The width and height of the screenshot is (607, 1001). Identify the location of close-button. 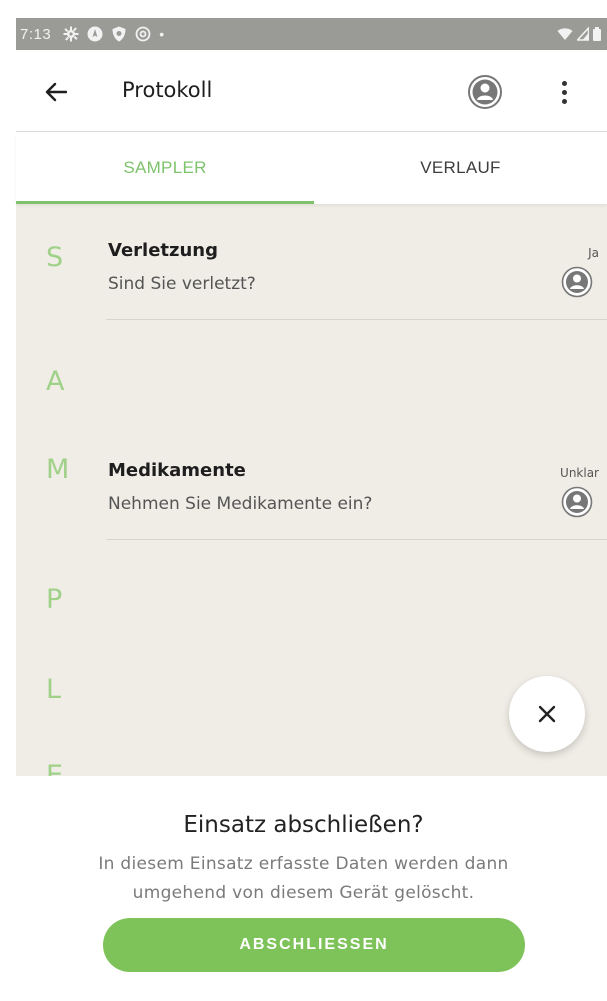
(547, 714).